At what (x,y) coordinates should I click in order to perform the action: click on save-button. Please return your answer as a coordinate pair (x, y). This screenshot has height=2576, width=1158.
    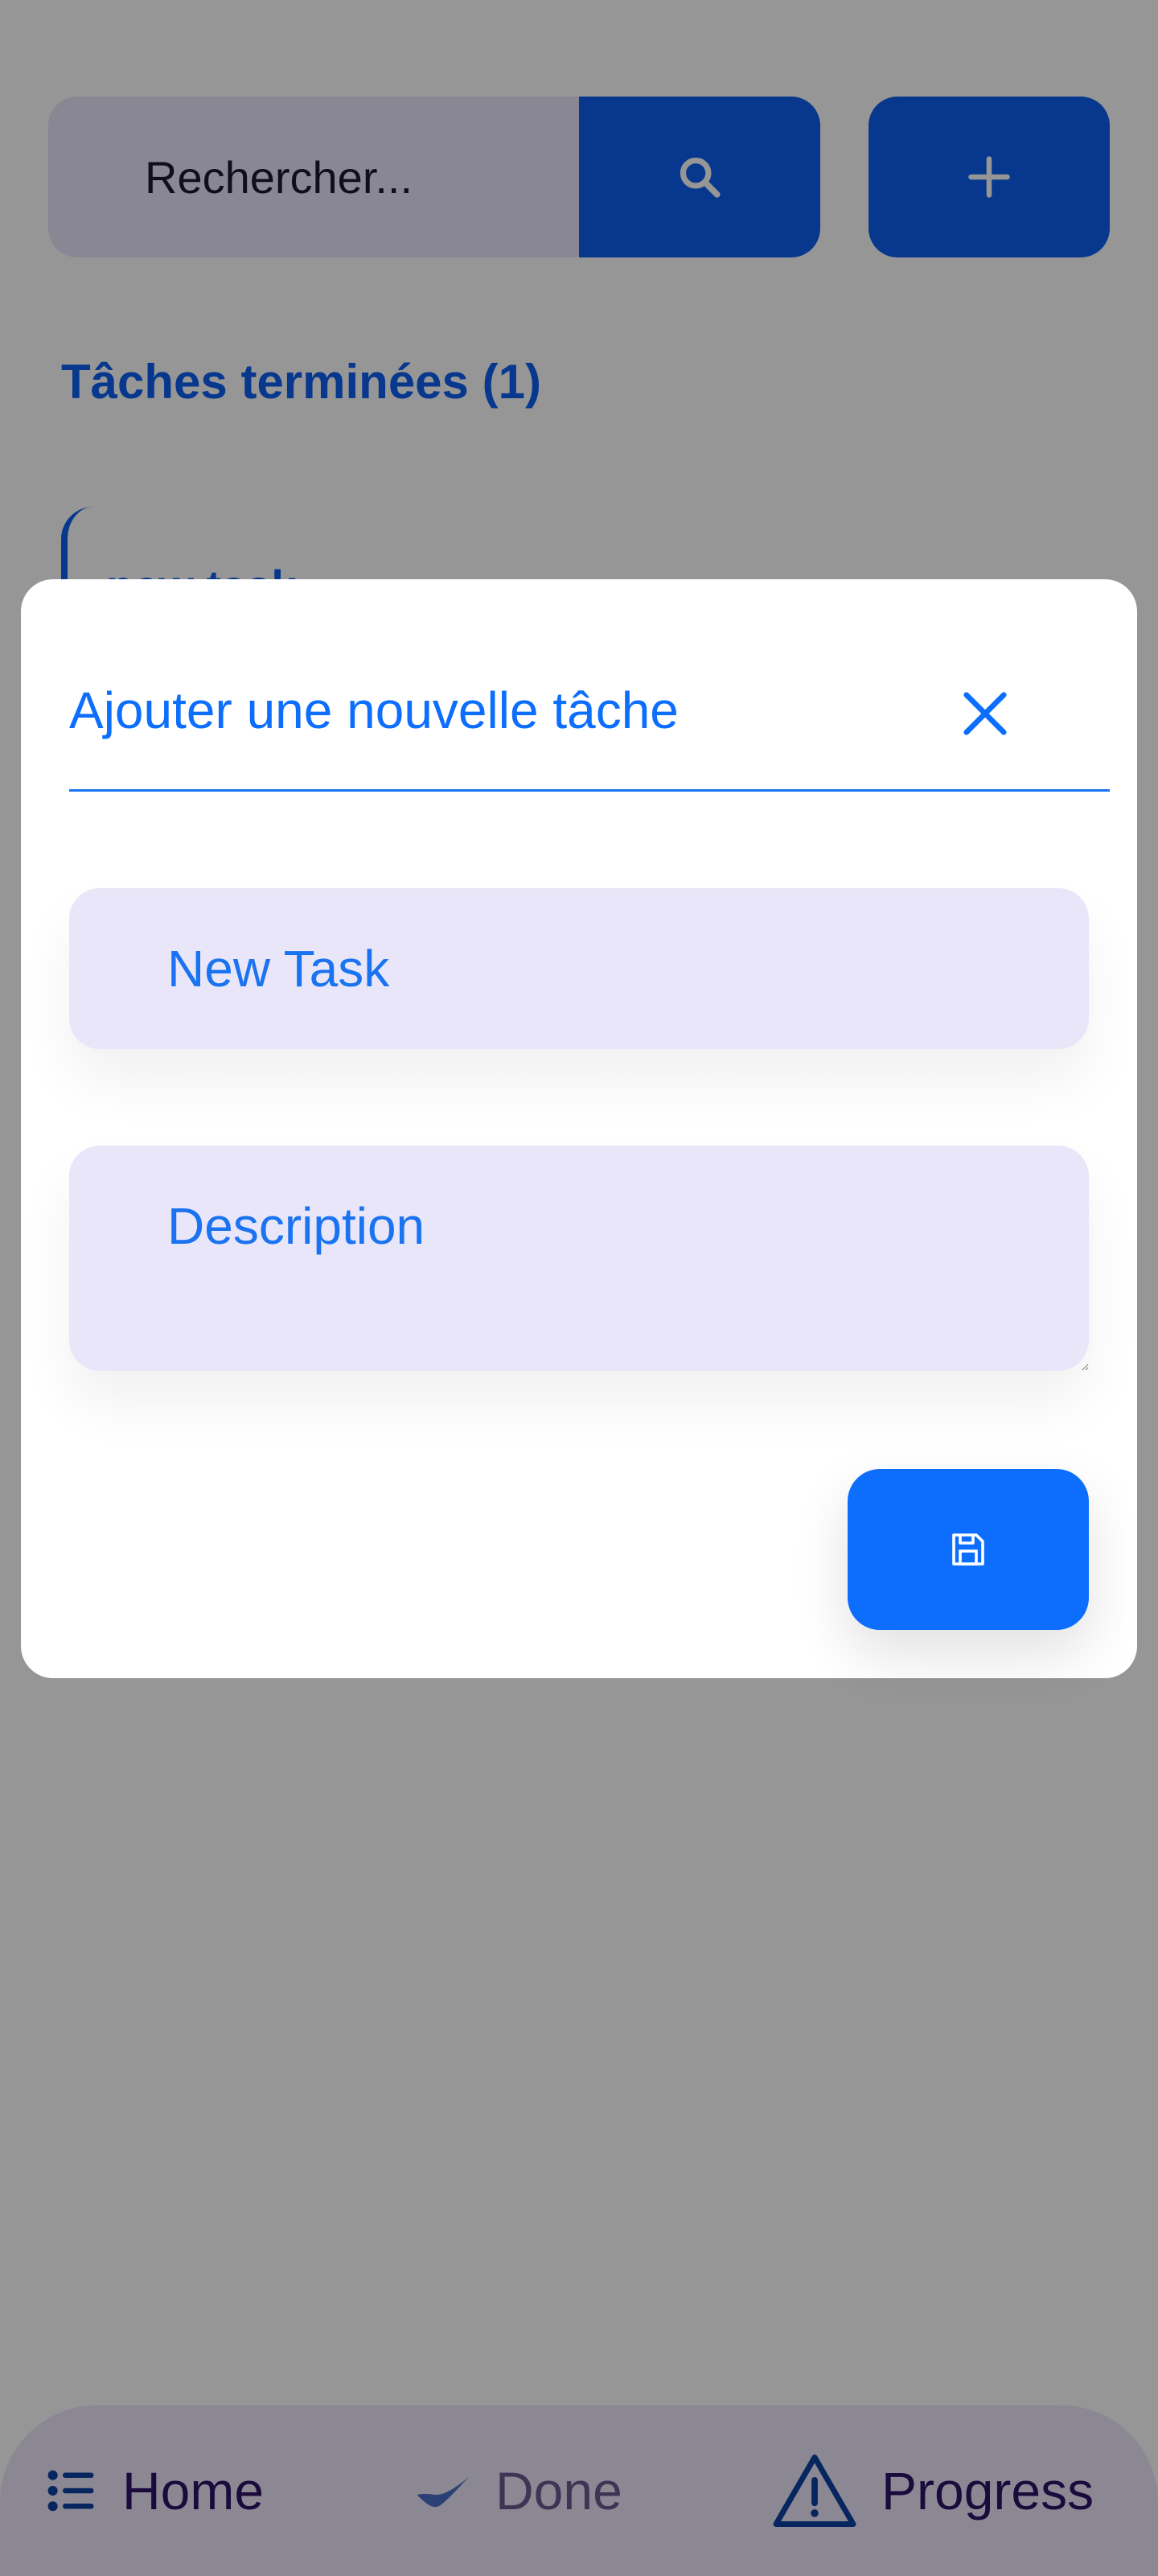
    Looking at the image, I should click on (968, 1549).